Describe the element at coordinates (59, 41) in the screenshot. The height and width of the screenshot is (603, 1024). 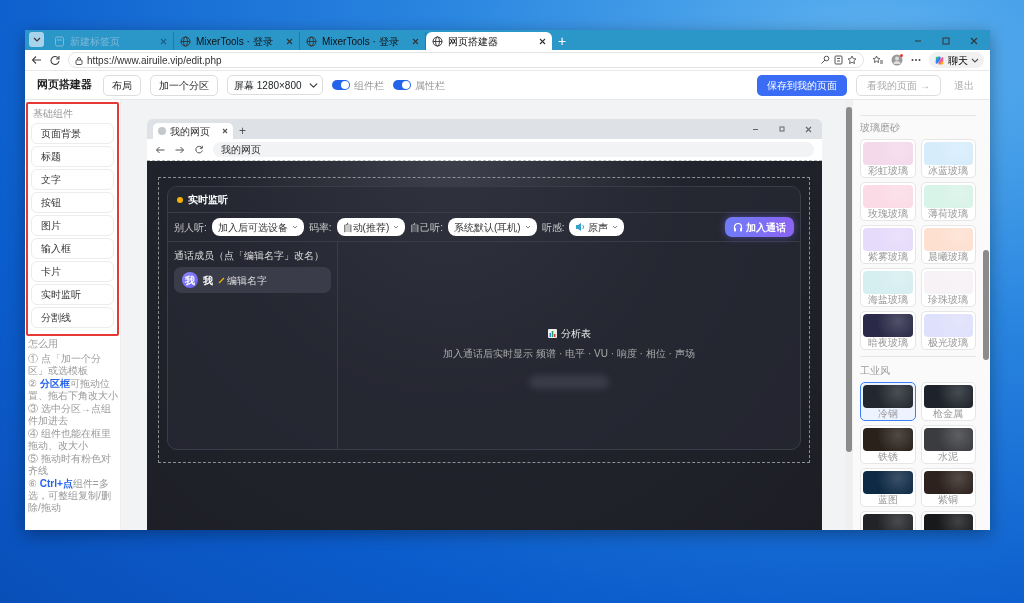
I see `page-icon` at that location.